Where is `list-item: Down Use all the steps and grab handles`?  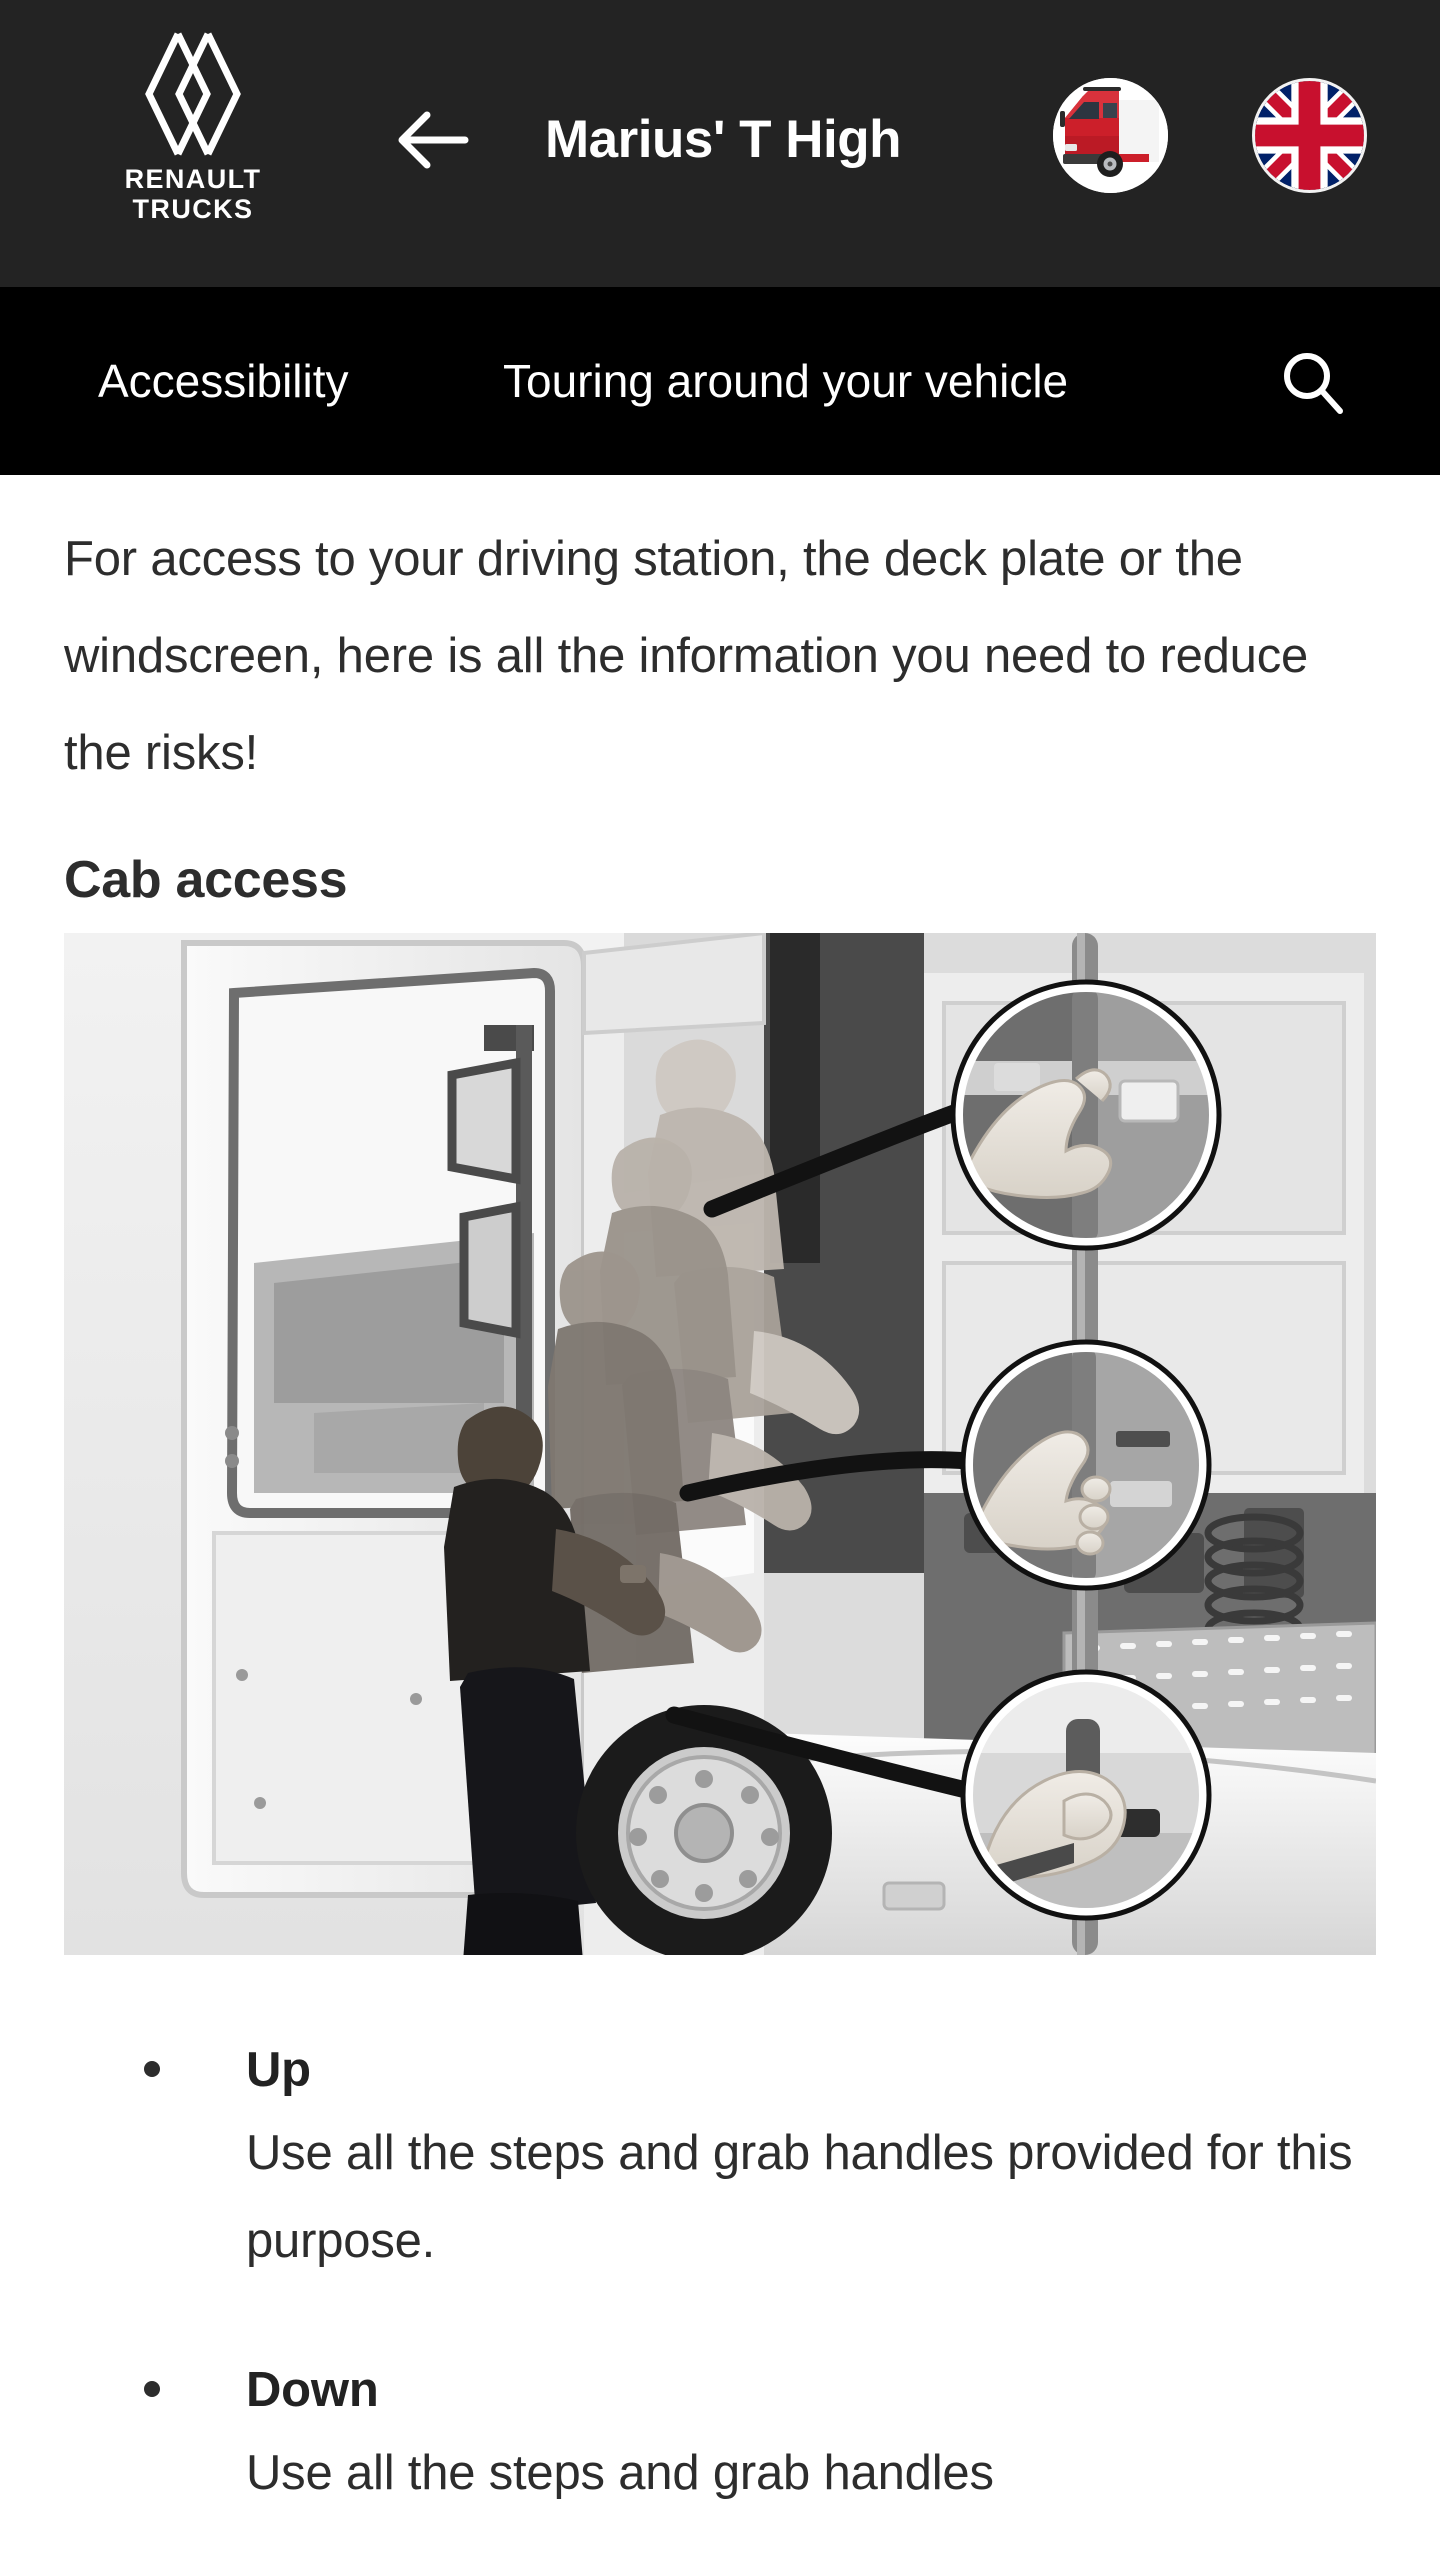
list-item: Down Use all the steps and grab handles is located at coordinates (732, 2434).